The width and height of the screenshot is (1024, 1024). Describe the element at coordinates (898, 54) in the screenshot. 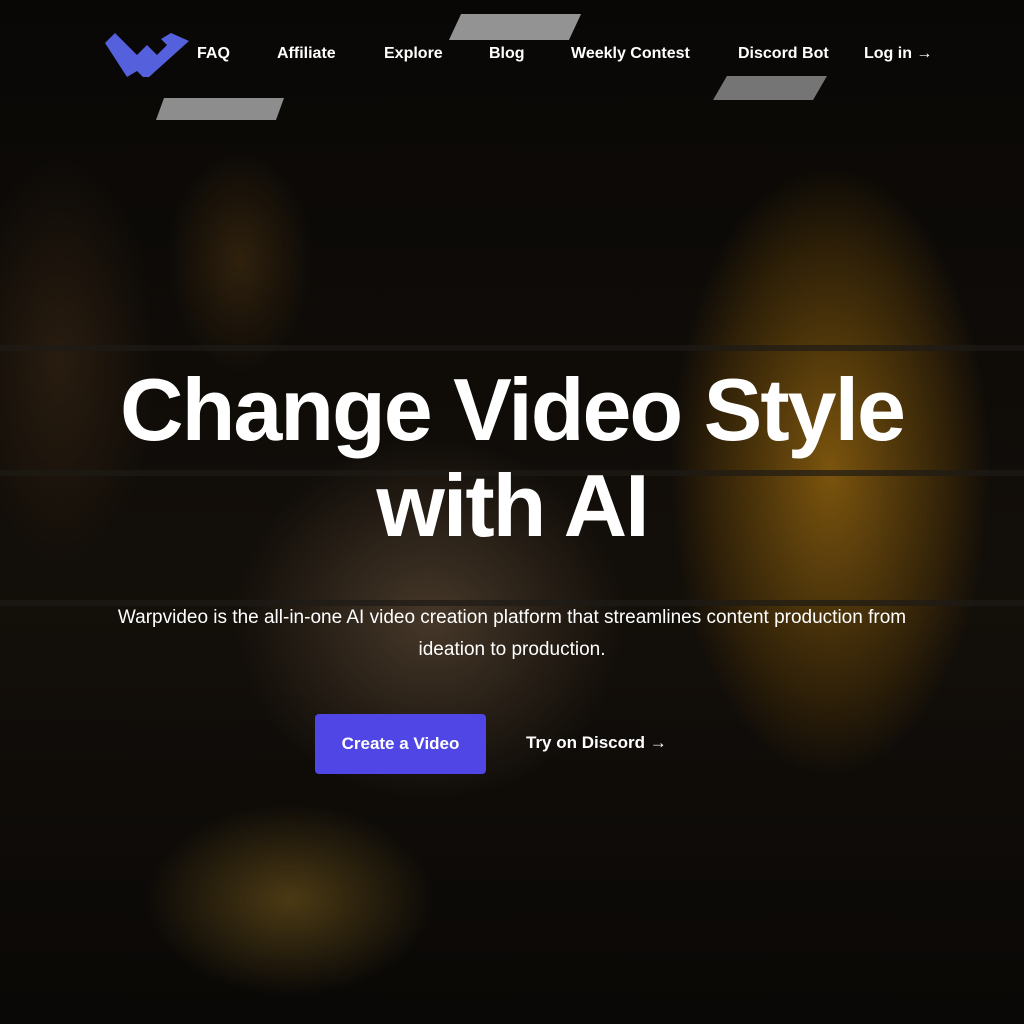

I see `login-link: Log in →` at that location.